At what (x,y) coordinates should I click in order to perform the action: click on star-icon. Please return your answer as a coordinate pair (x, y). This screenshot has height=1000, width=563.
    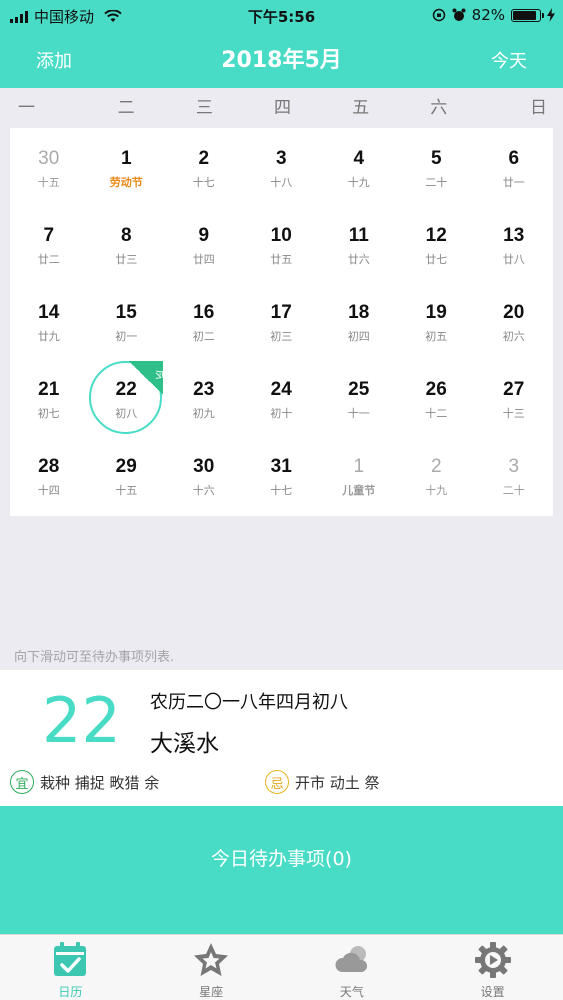
    Looking at the image, I should click on (211, 959).